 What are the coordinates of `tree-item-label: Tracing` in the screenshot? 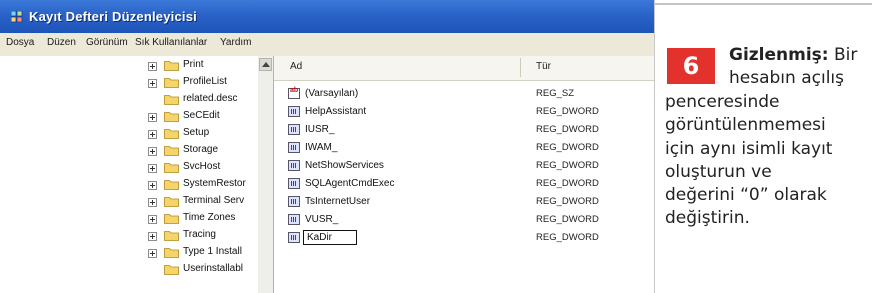 It's located at (199, 234).